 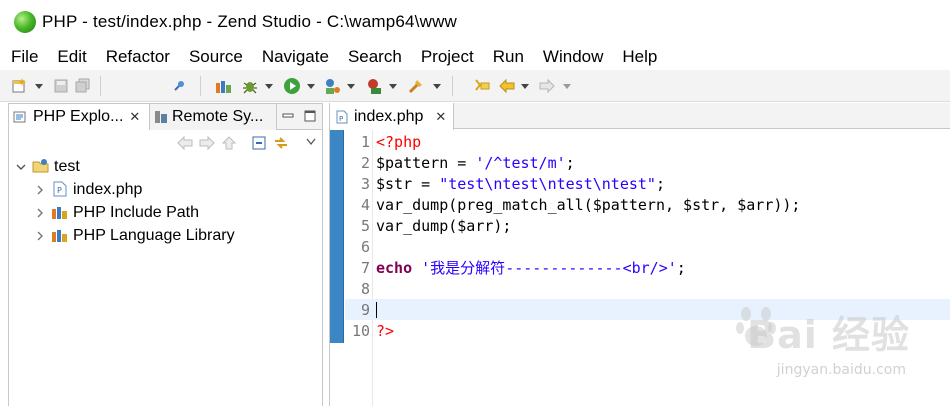 I want to click on tree-item-include-path: PHP Include Path, so click(x=165, y=212).